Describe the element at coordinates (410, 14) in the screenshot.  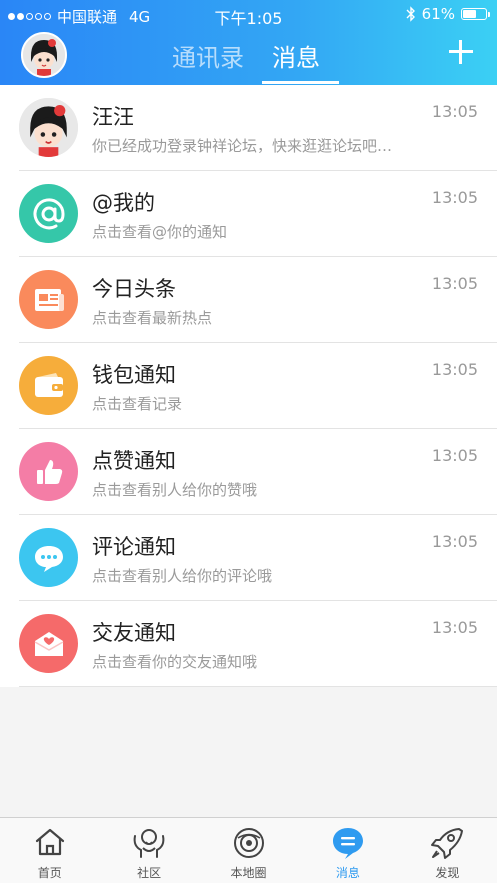
I see `bluetooth-icon` at that location.